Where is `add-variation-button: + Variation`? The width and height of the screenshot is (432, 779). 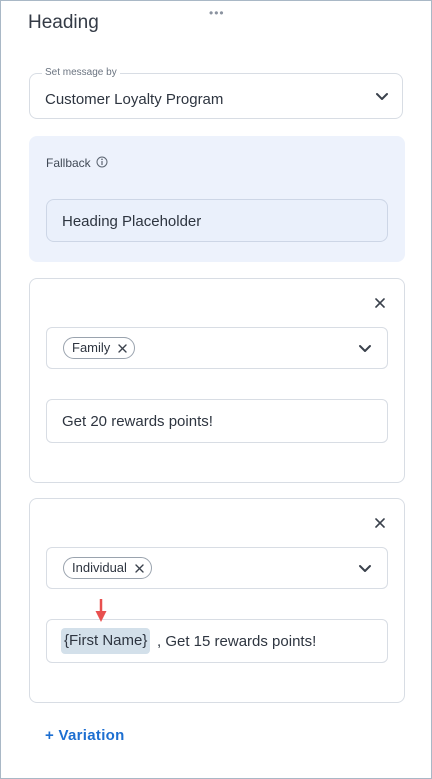
add-variation-button: + Variation is located at coordinates (85, 735).